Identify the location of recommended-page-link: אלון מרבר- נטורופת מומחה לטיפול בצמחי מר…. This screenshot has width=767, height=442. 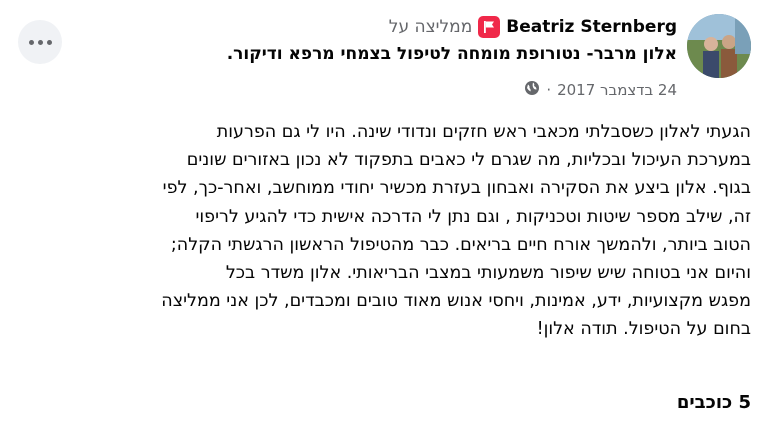
(397, 54).